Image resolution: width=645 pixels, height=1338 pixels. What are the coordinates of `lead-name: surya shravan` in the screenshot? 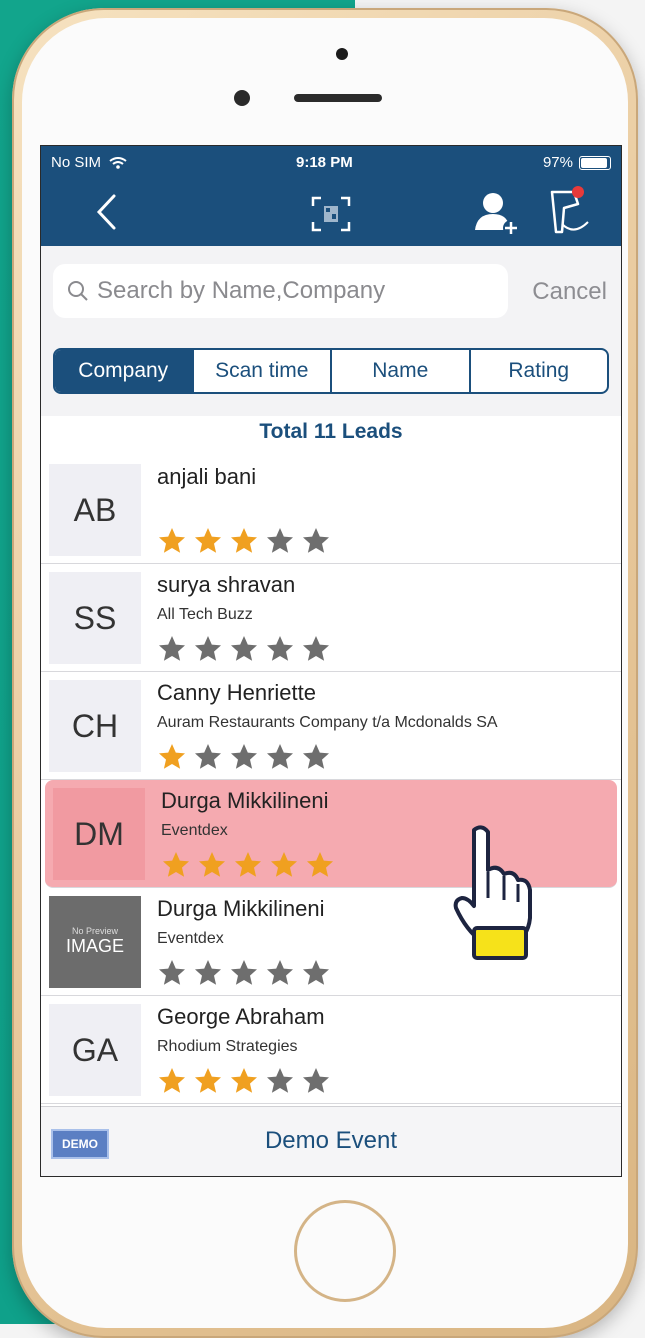 It's located at (226, 584).